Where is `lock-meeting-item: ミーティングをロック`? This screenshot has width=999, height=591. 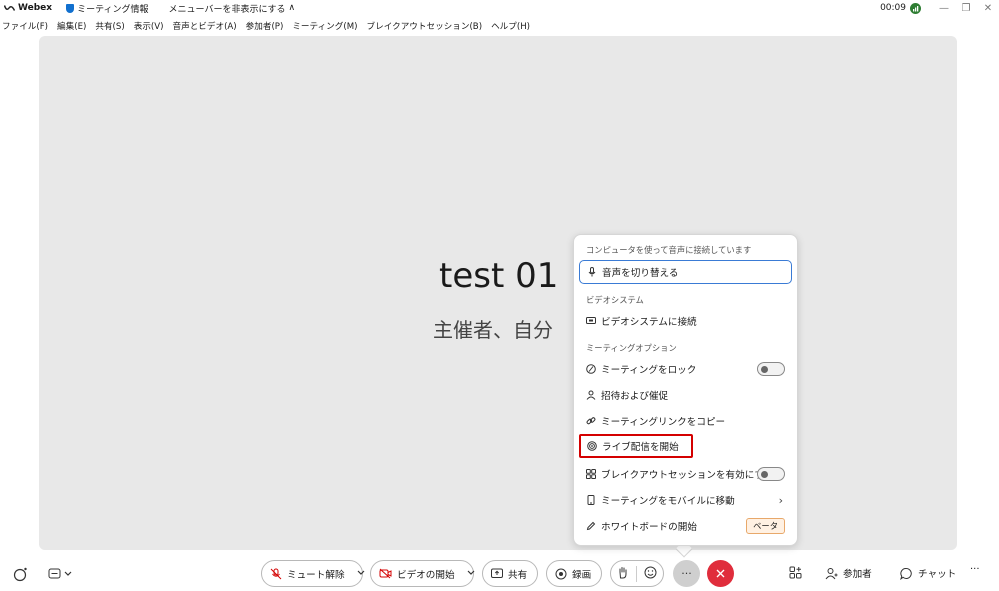 lock-meeting-item: ミーティングをロック is located at coordinates (685, 369).